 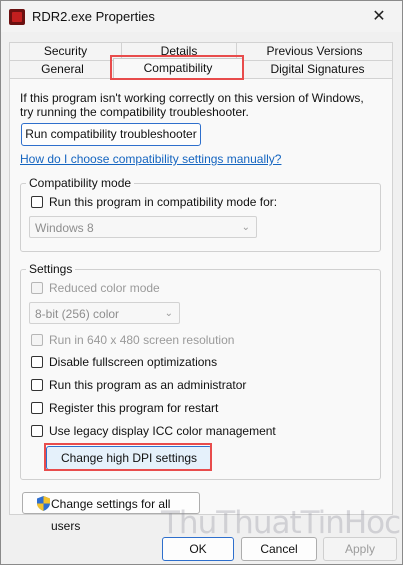 I want to click on app-icon, so click(x=17, y=17).